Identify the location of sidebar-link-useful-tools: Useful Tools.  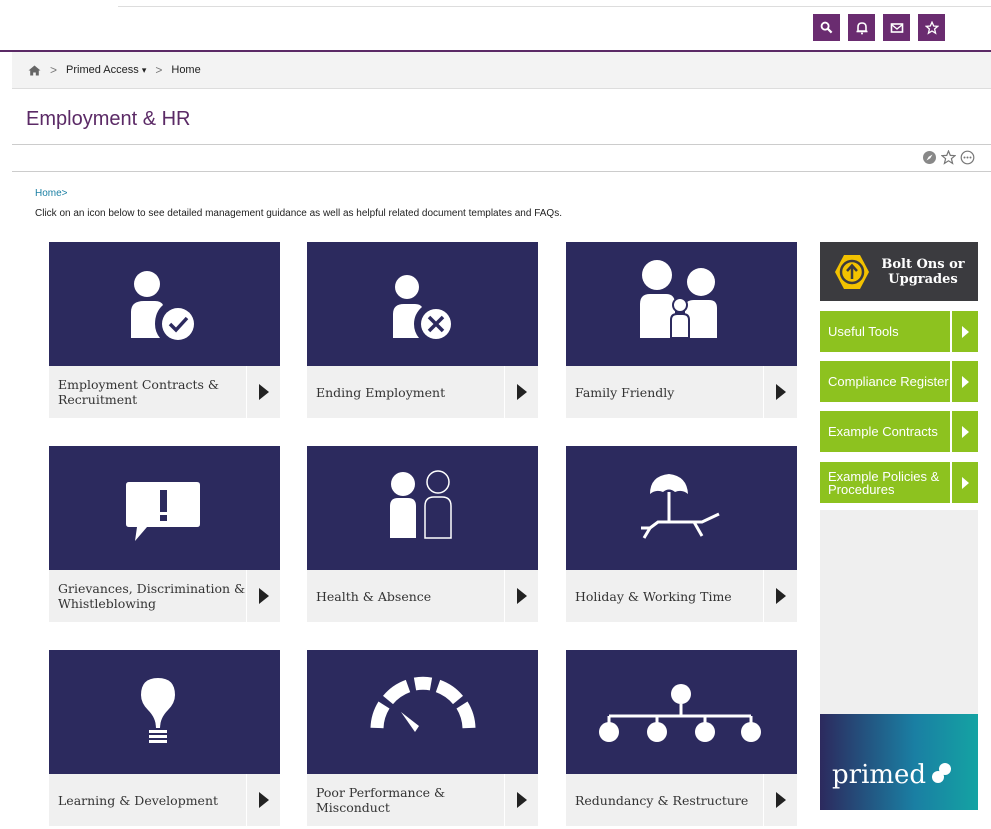
(899, 331).